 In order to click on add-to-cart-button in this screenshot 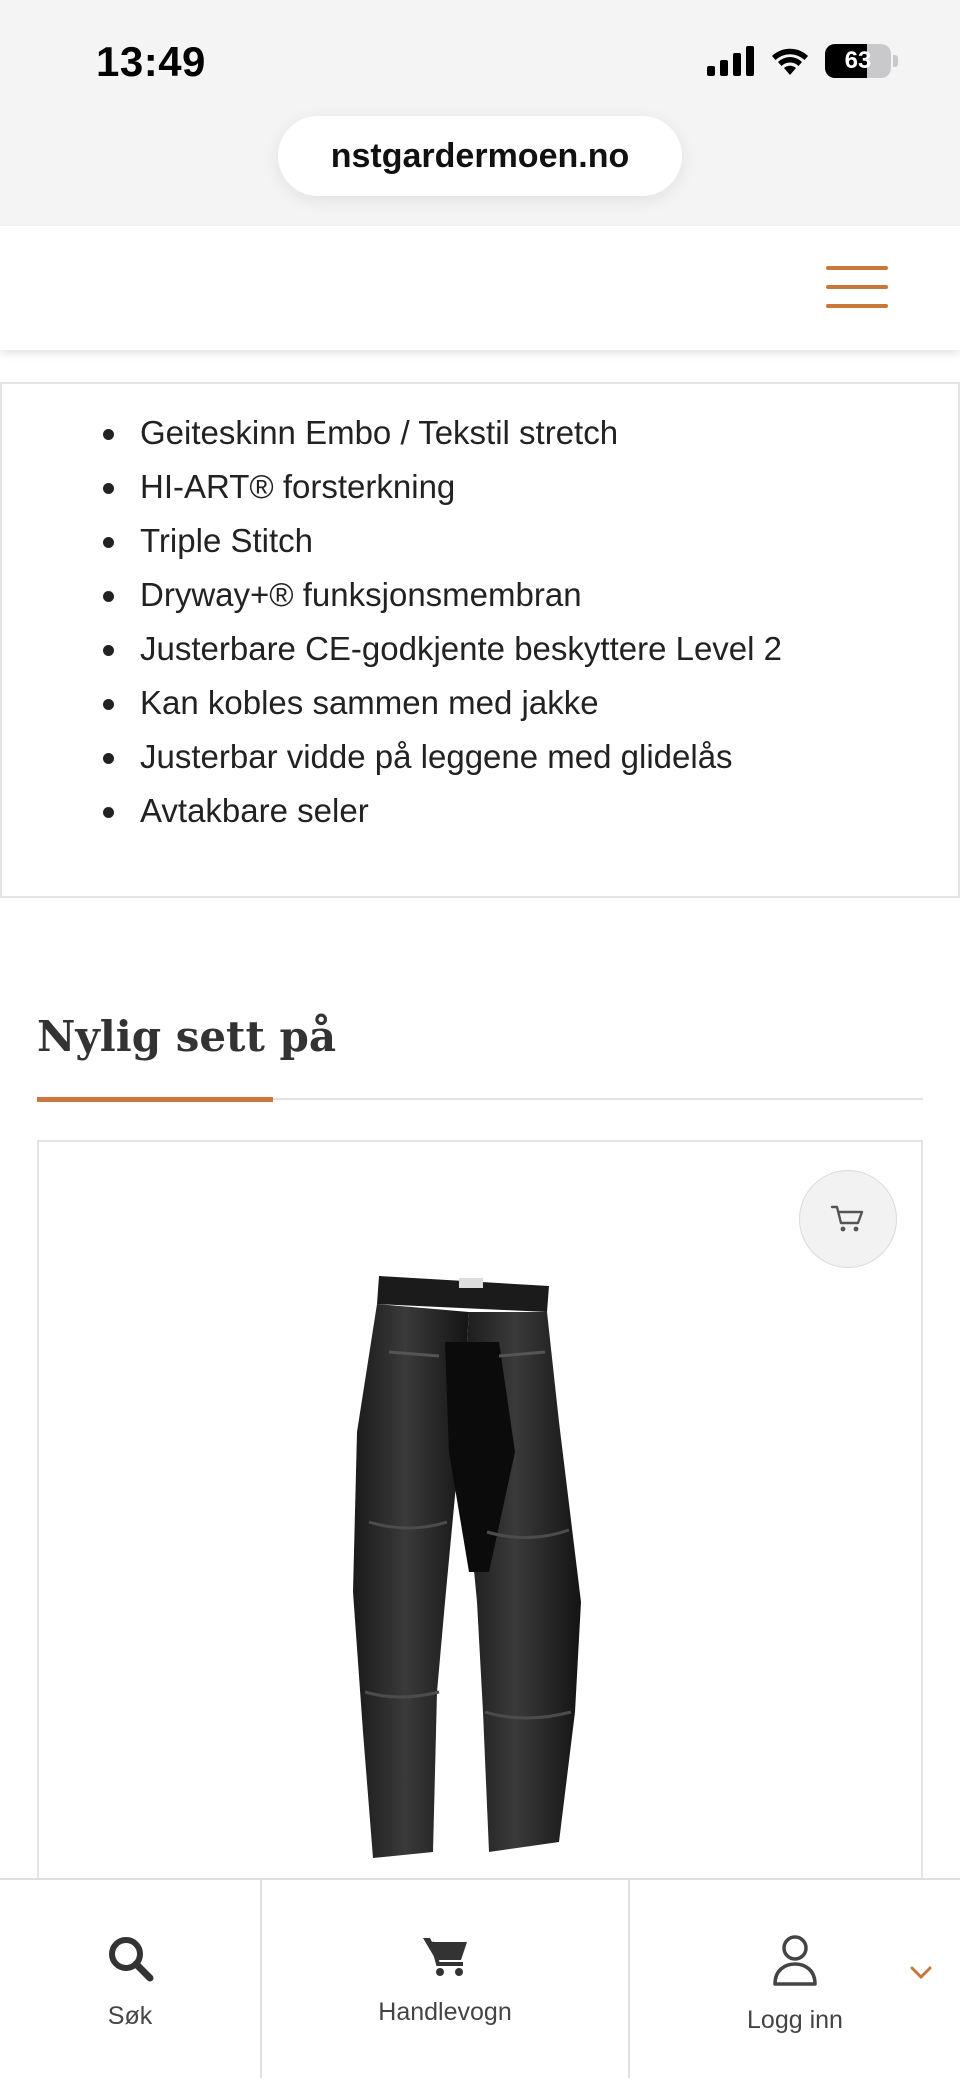, I will do `click(848, 1219)`.